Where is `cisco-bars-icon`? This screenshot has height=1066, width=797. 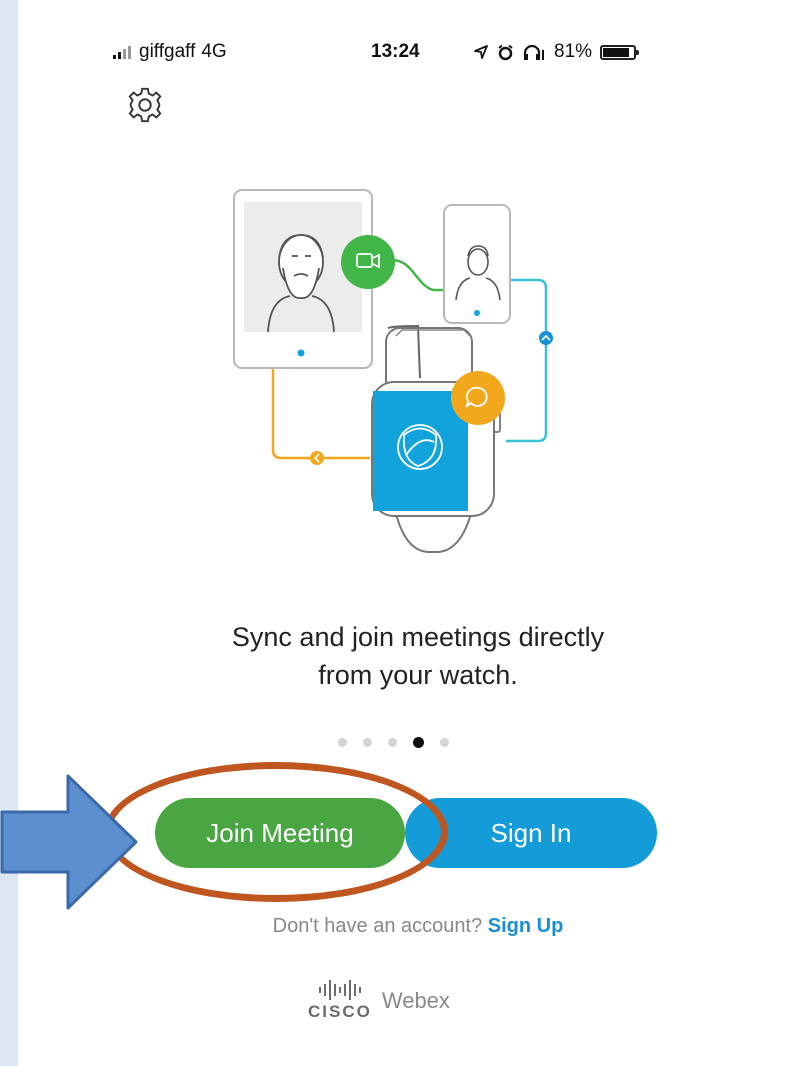 cisco-bars-icon is located at coordinates (339, 990).